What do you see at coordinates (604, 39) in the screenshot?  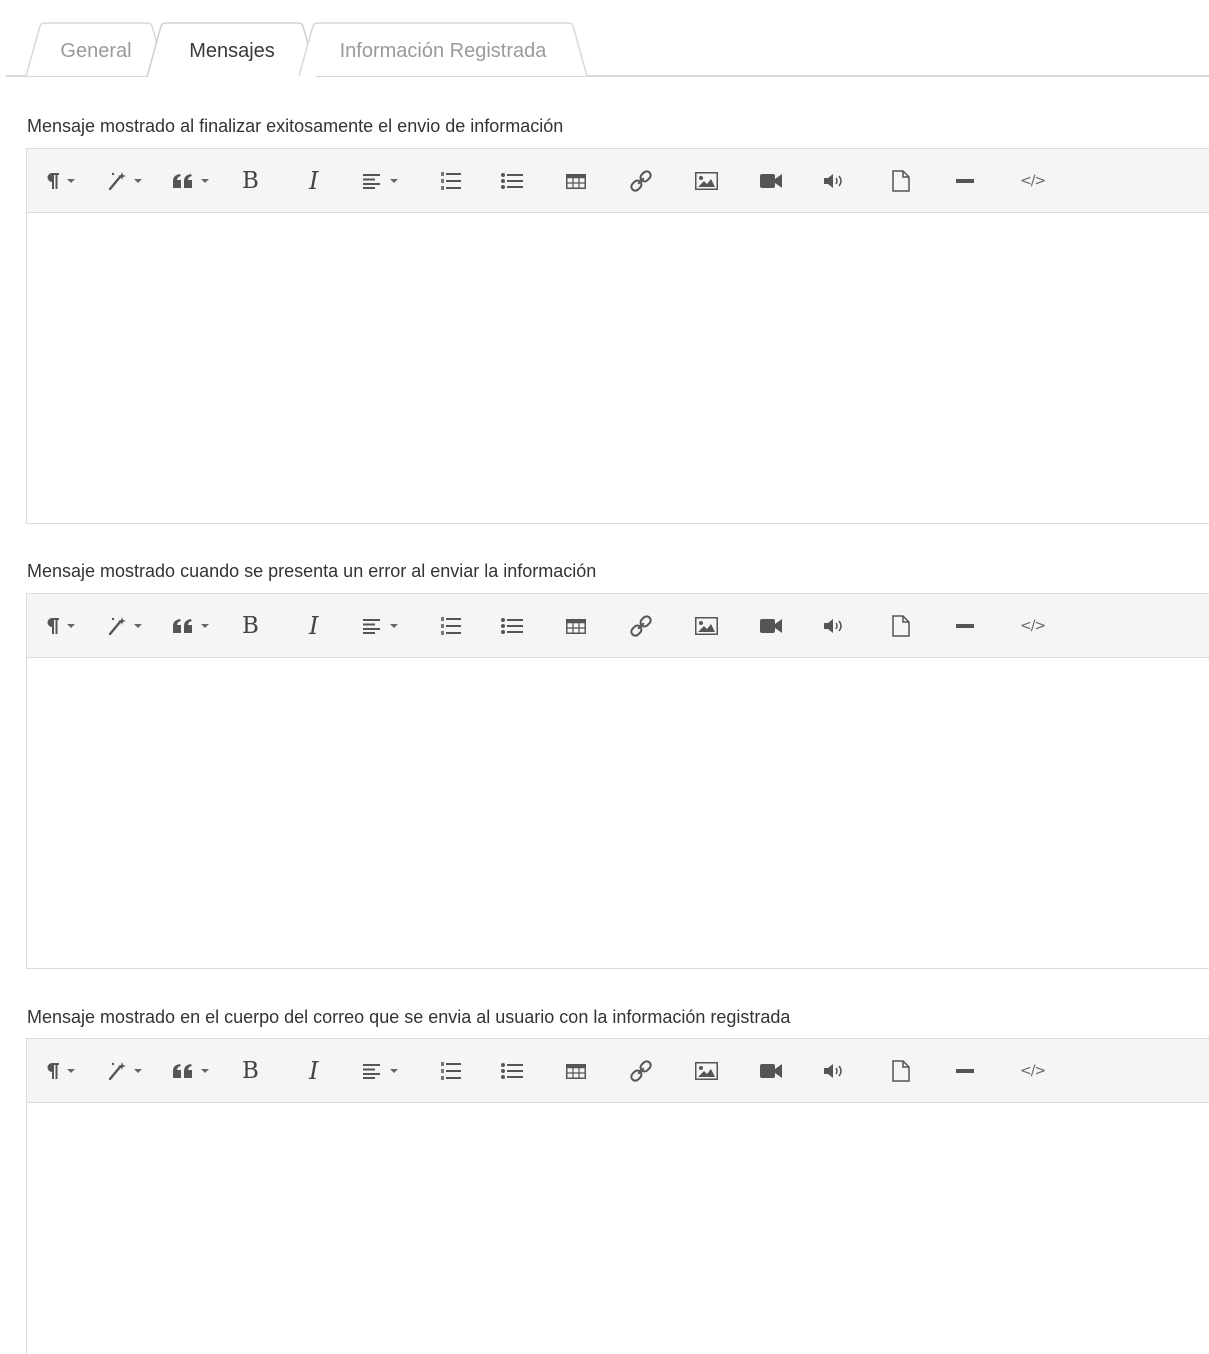 I see `tab-bar: General Mensajes Información Registrada` at bounding box center [604, 39].